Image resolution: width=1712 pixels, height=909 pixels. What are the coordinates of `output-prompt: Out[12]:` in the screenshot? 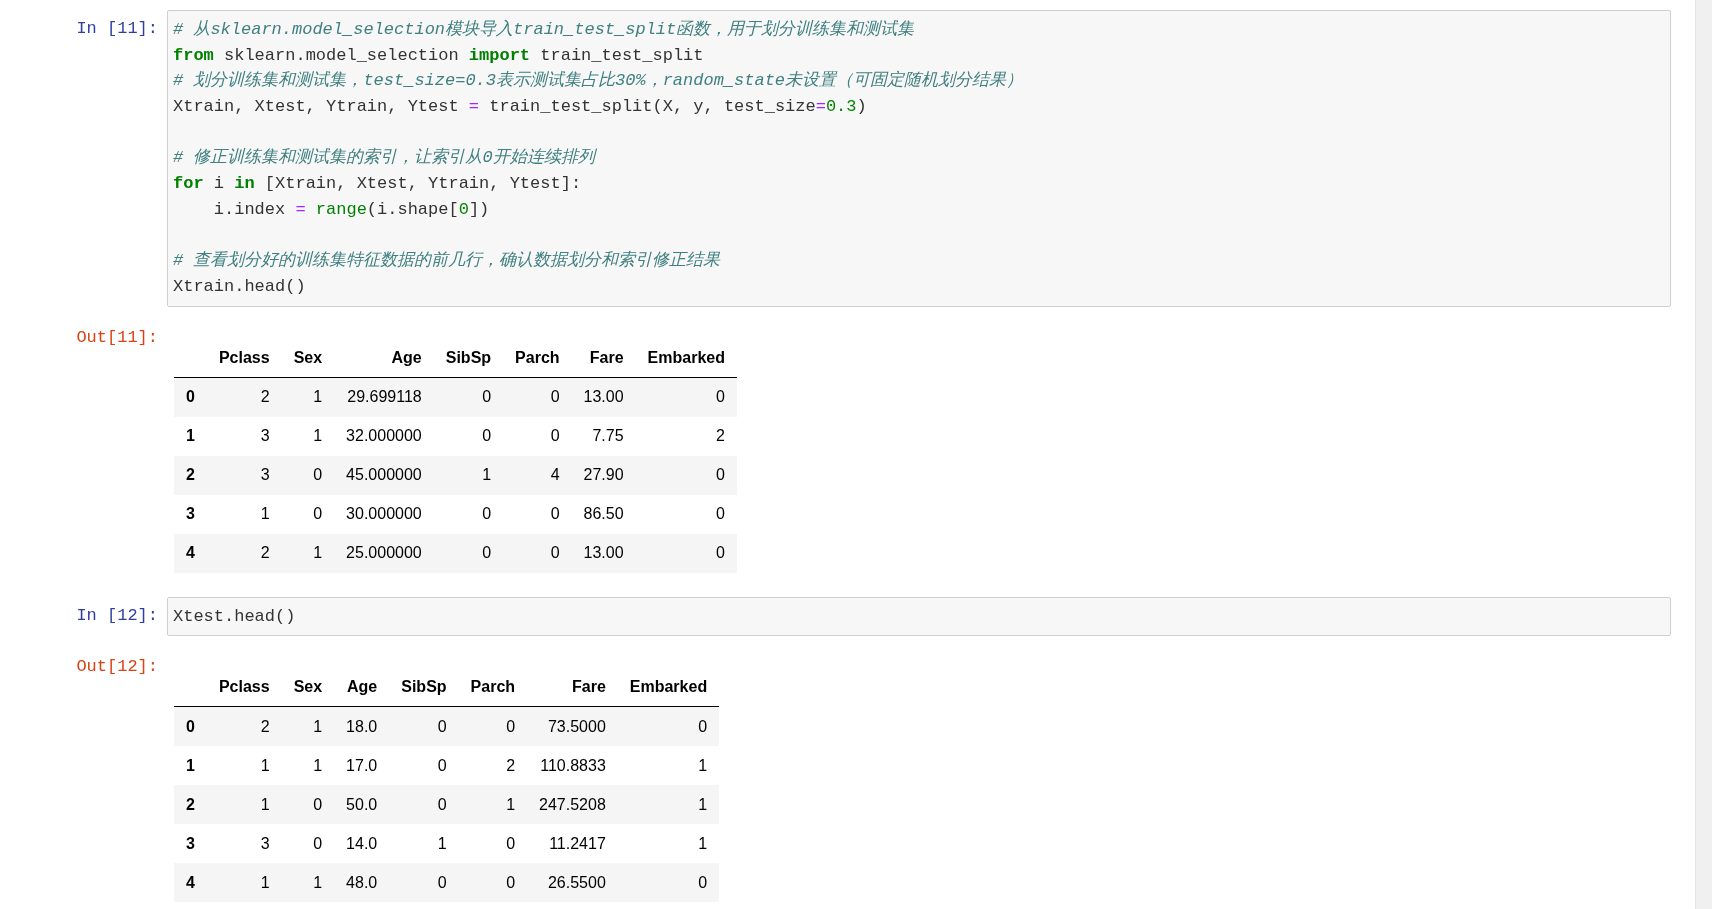 It's located at (117, 667).